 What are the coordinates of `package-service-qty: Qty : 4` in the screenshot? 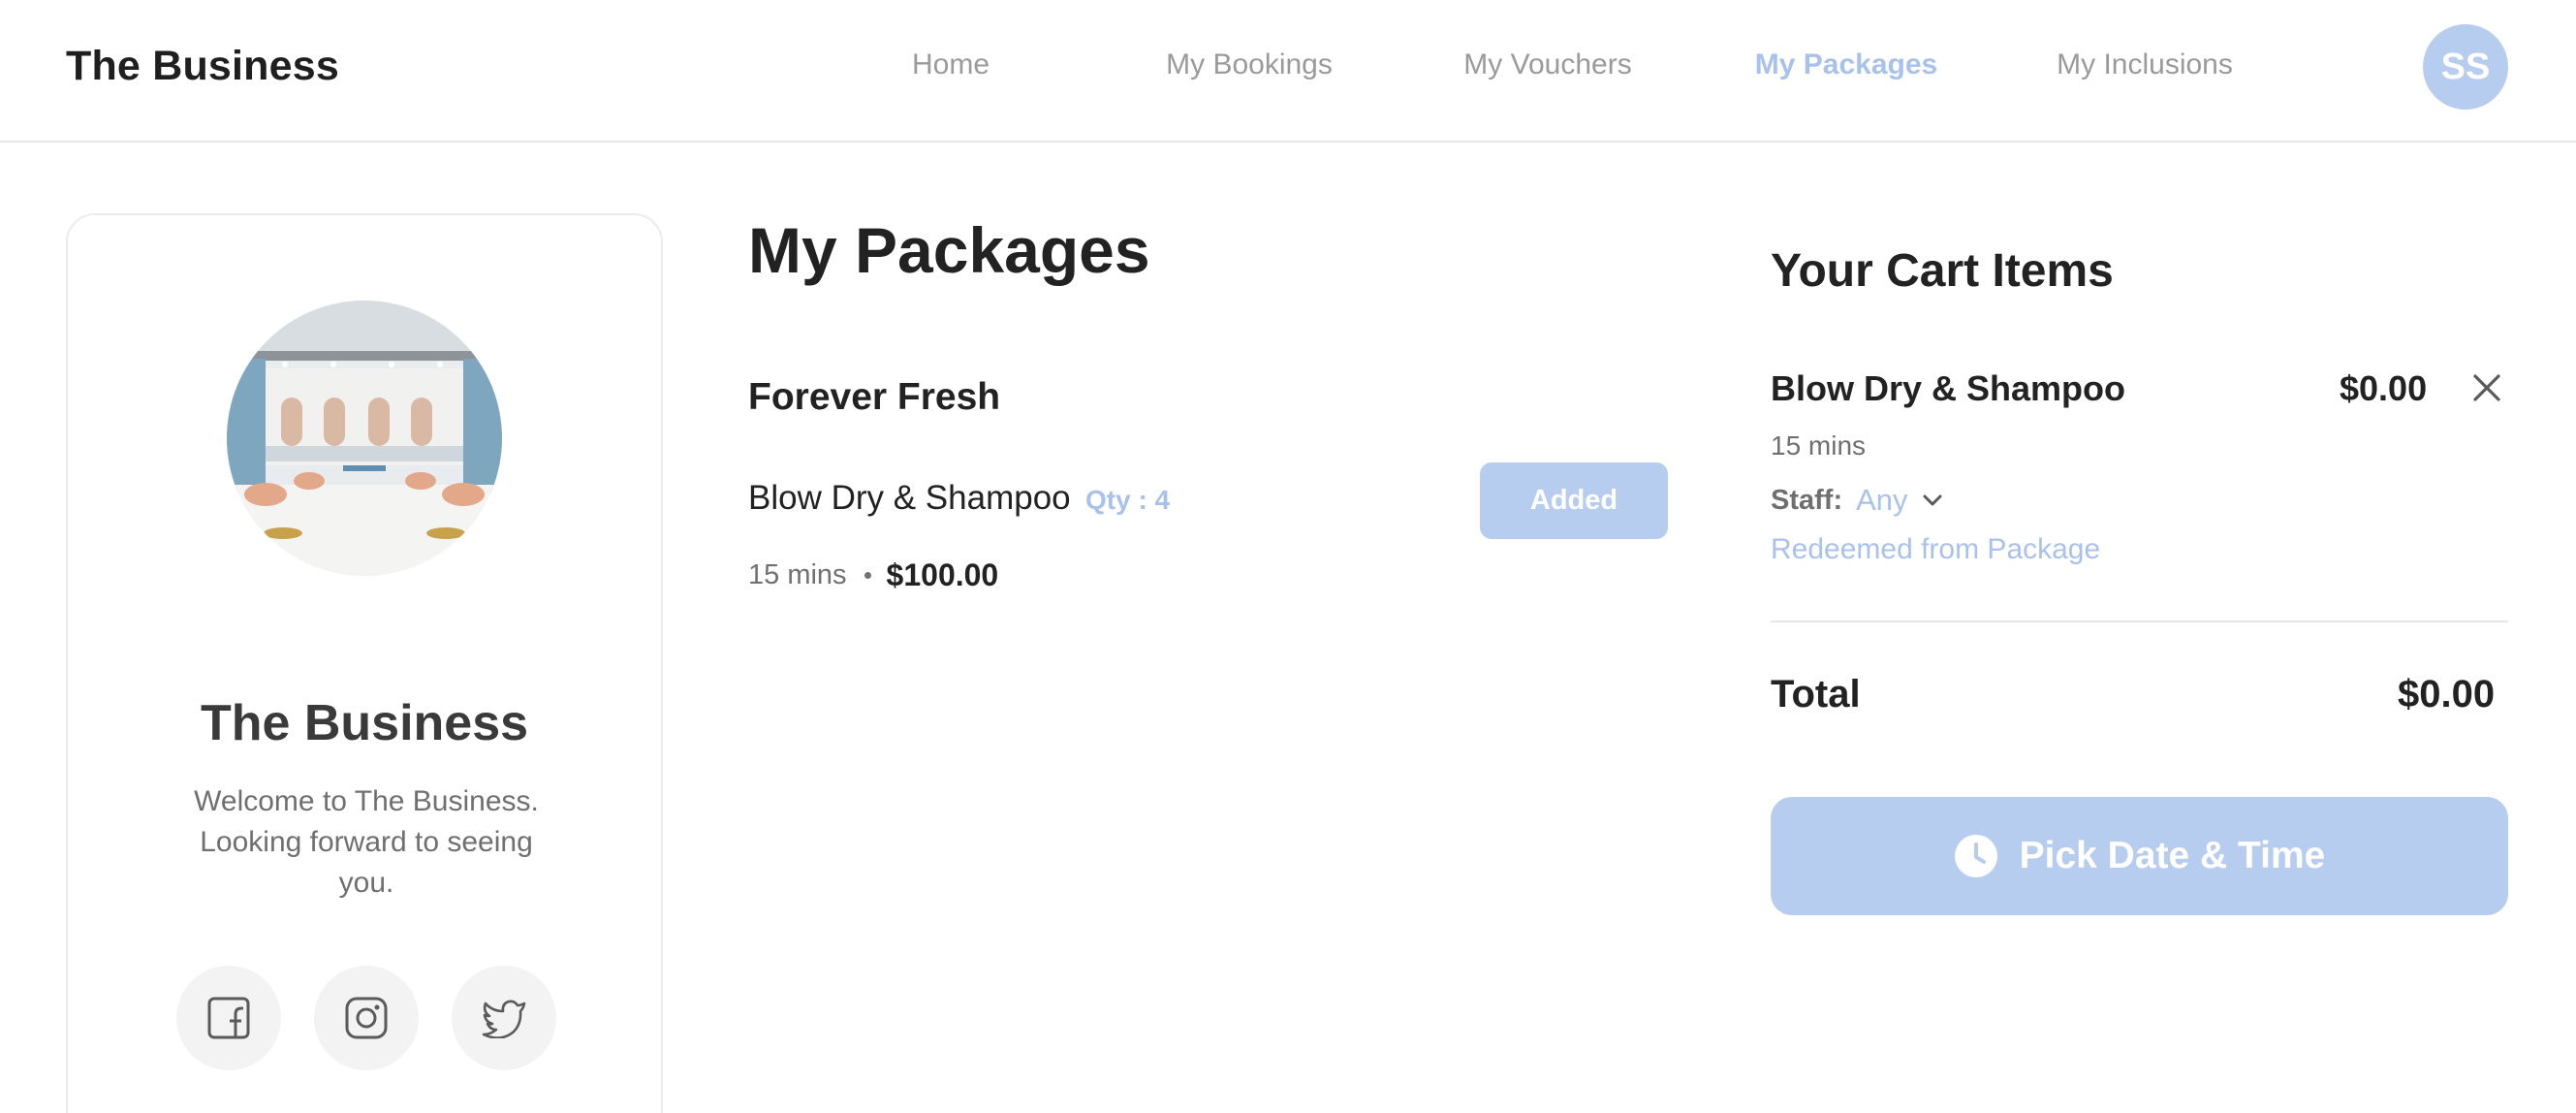 It's located at (1128, 500).